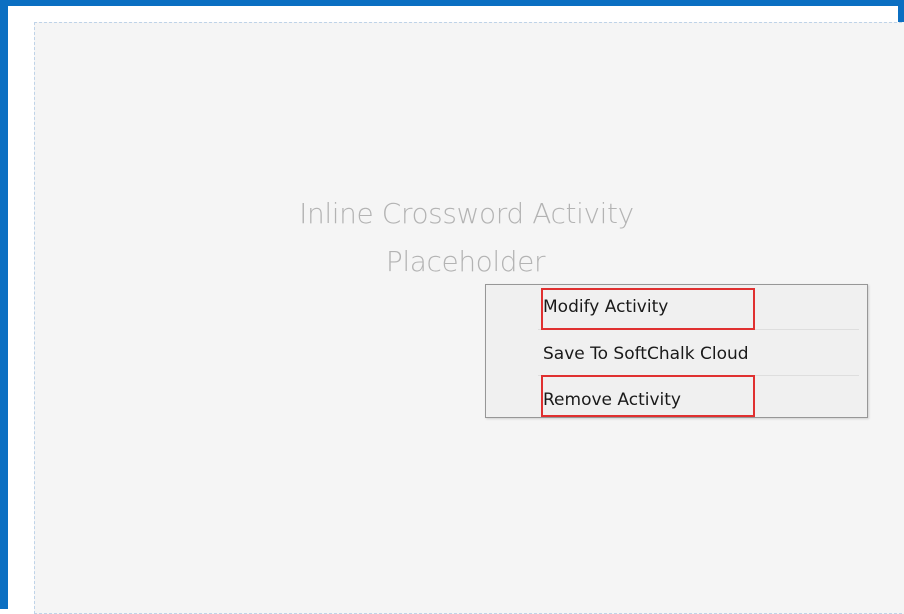 This screenshot has height=614, width=904. What do you see at coordinates (648, 396) in the screenshot?
I see `highlight-box-remove-activity` at bounding box center [648, 396].